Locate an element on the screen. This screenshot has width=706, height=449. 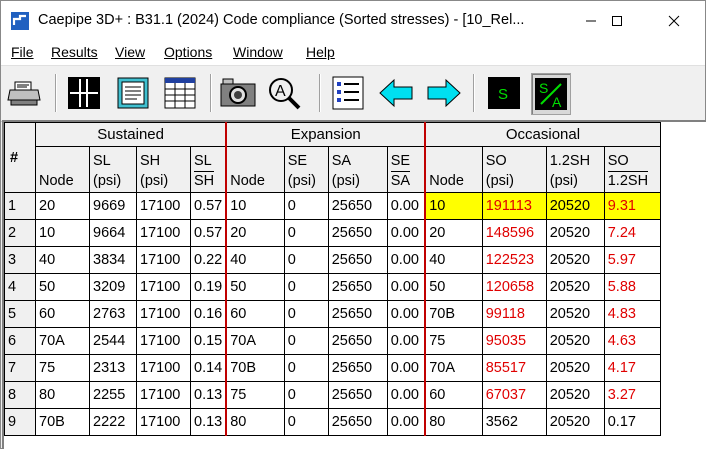
row-number-cell: 9 is located at coordinates (20, 422).